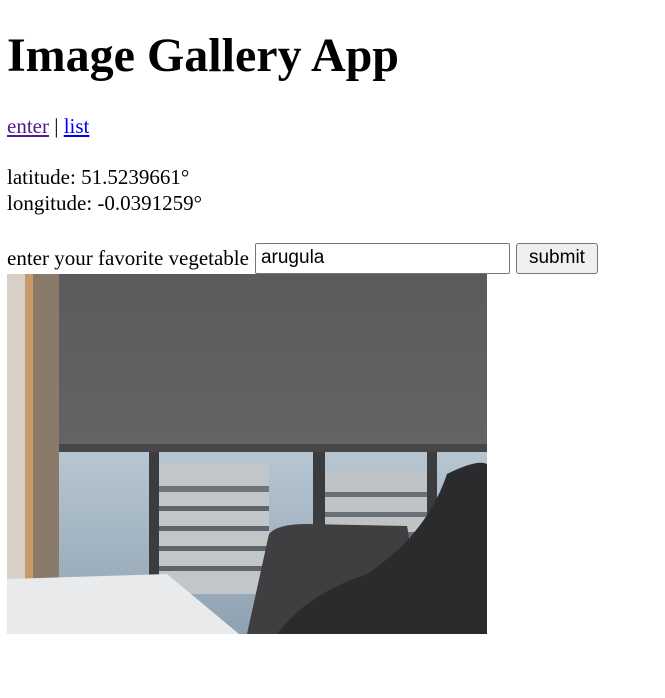 Image resolution: width=665 pixels, height=698 pixels. What do you see at coordinates (77, 126) in the screenshot?
I see `list-link: list` at bounding box center [77, 126].